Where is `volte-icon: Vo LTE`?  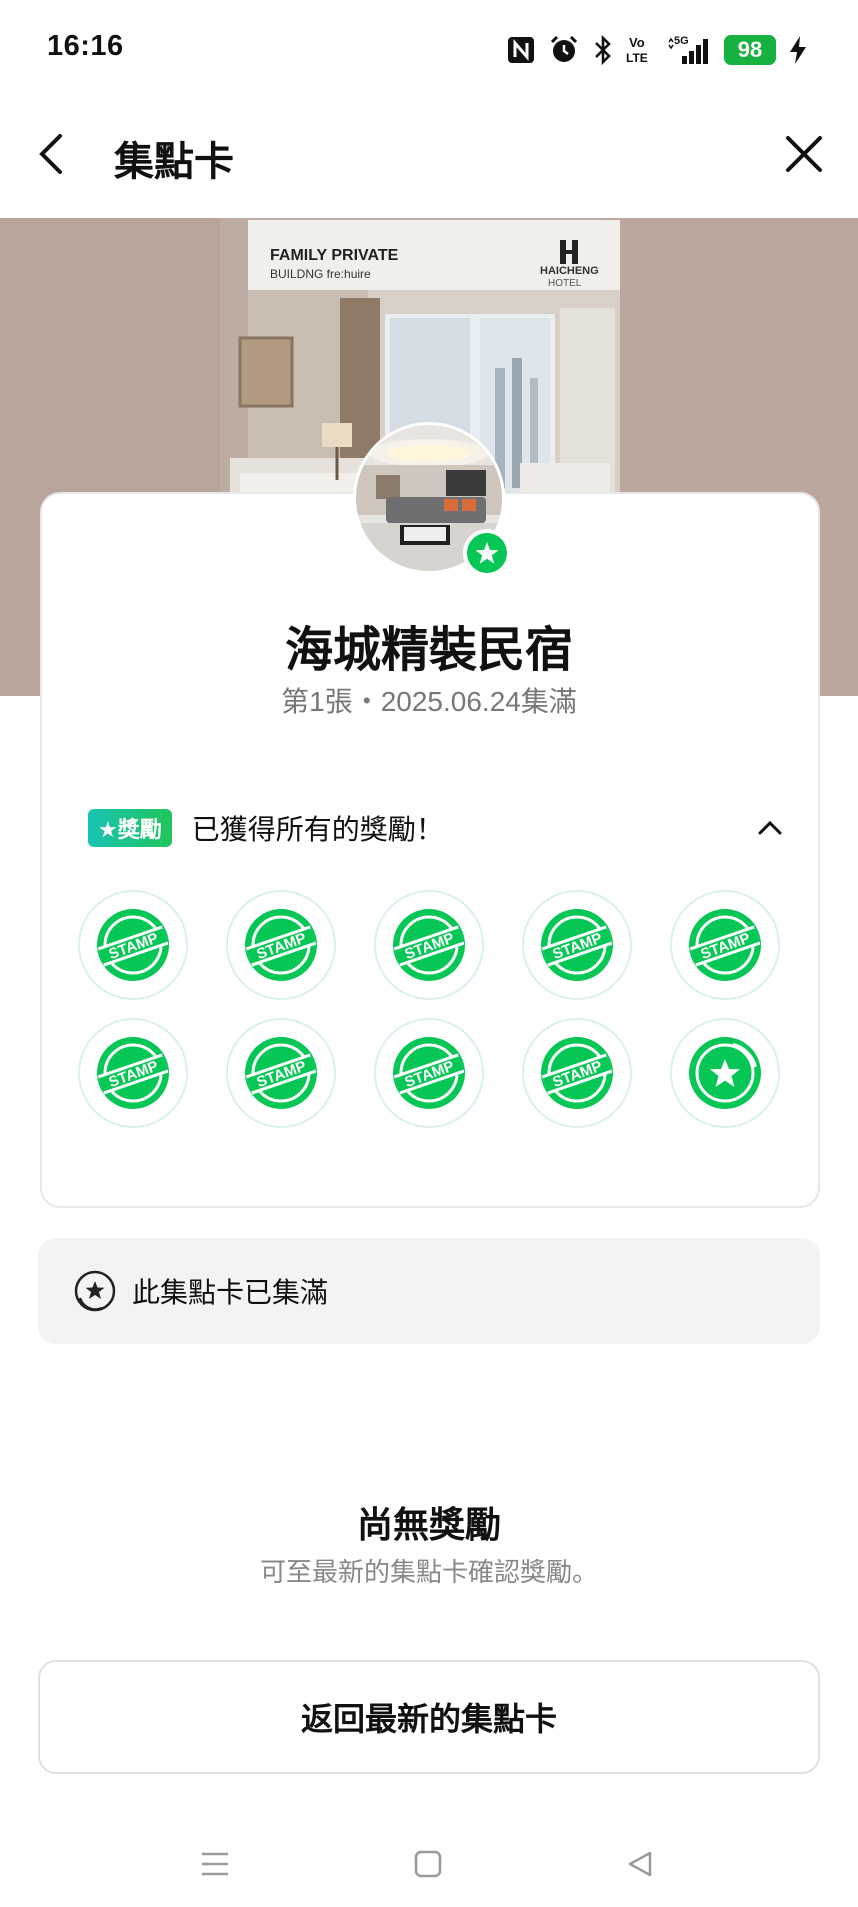
volte-icon: Vo LTE is located at coordinates (641, 50).